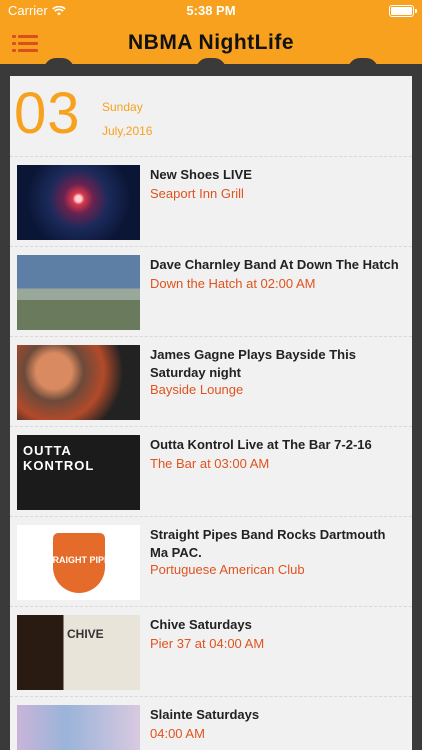 The width and height of the screenshot is (422, 750). I want to click on event-venue: Seaport Inn Grill, so click(197, 193).